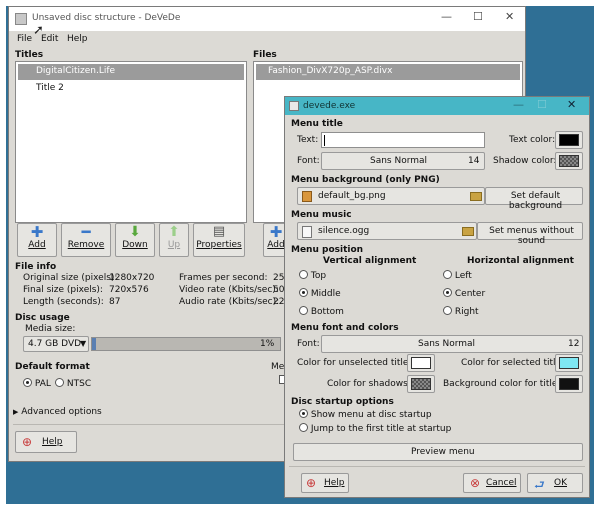 This screenshot has width=600, height=510. What do you see at coordinates (325, 294) in the screenshot?
I see `middle-label: Middle` at bounding box center [325, 294].